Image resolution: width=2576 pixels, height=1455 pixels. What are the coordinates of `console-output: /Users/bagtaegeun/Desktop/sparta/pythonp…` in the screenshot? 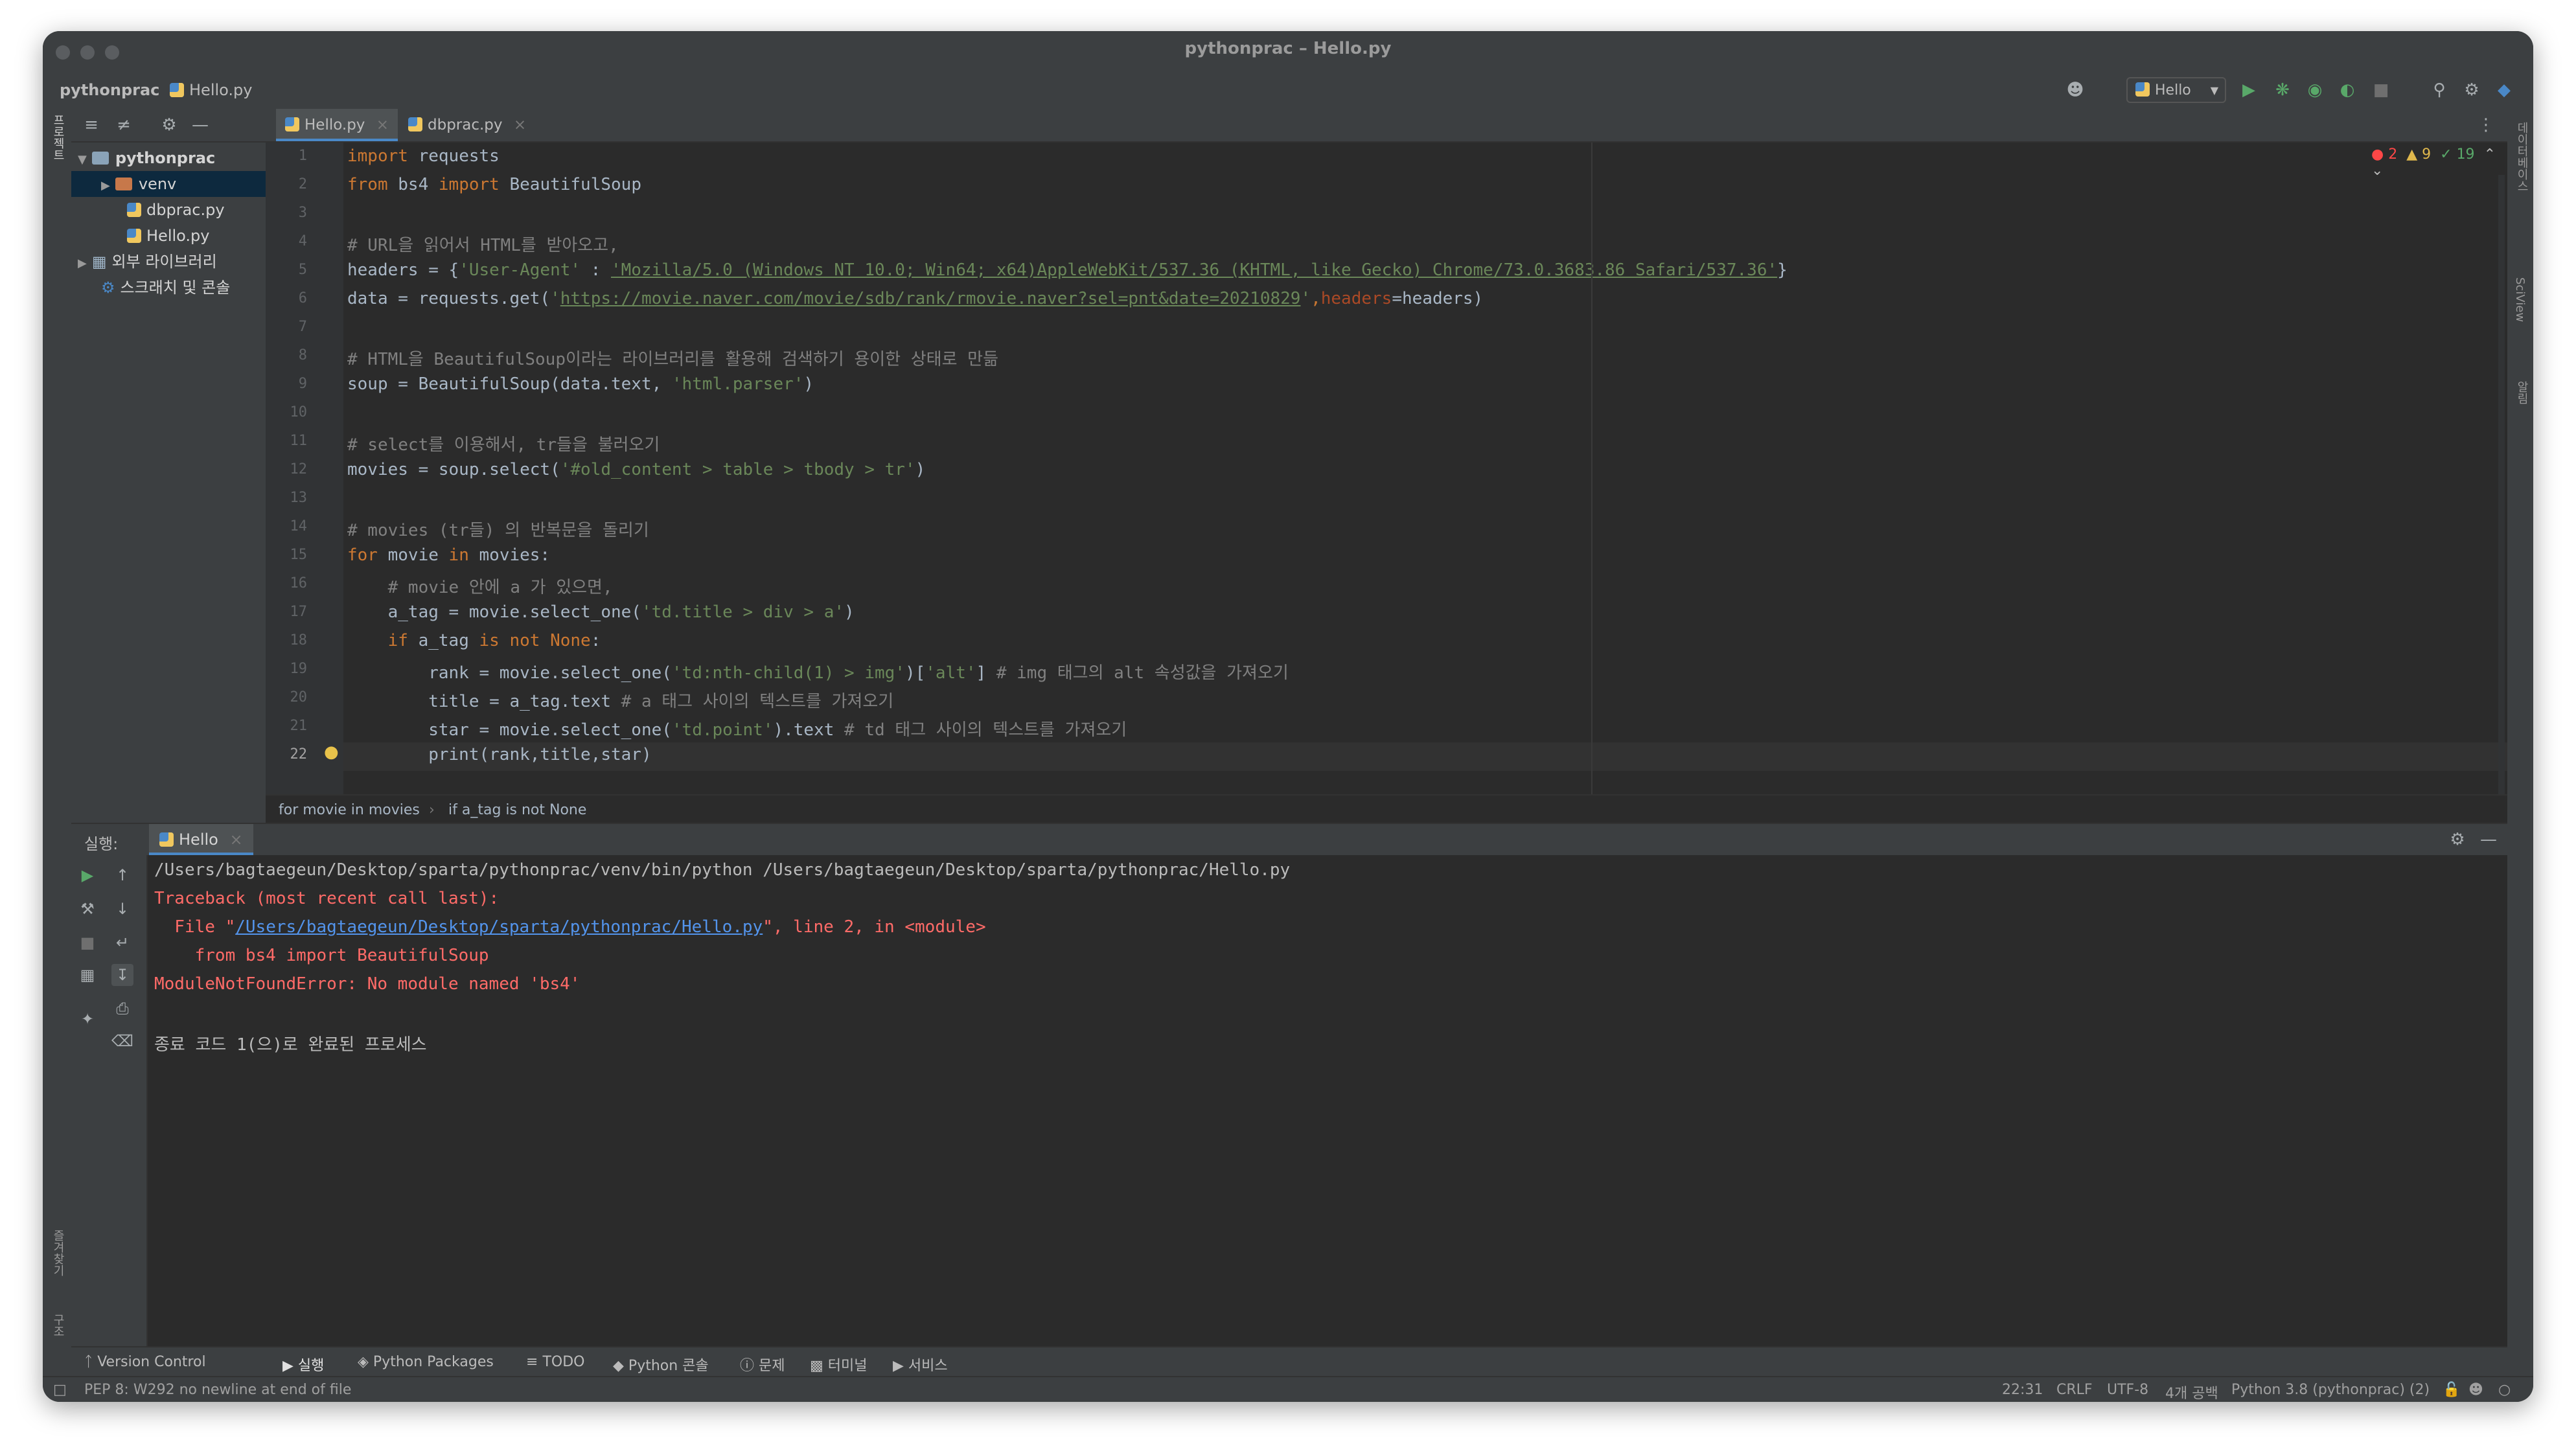 It's located at (722, 957).